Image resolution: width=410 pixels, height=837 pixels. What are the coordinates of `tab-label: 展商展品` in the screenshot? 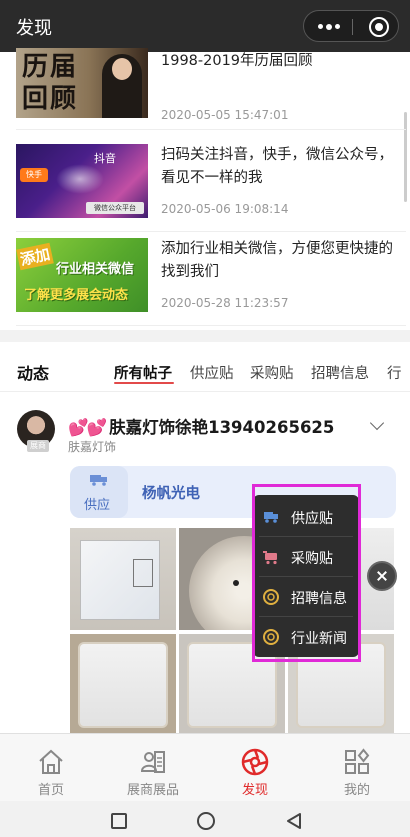 It's located at (152, 790).